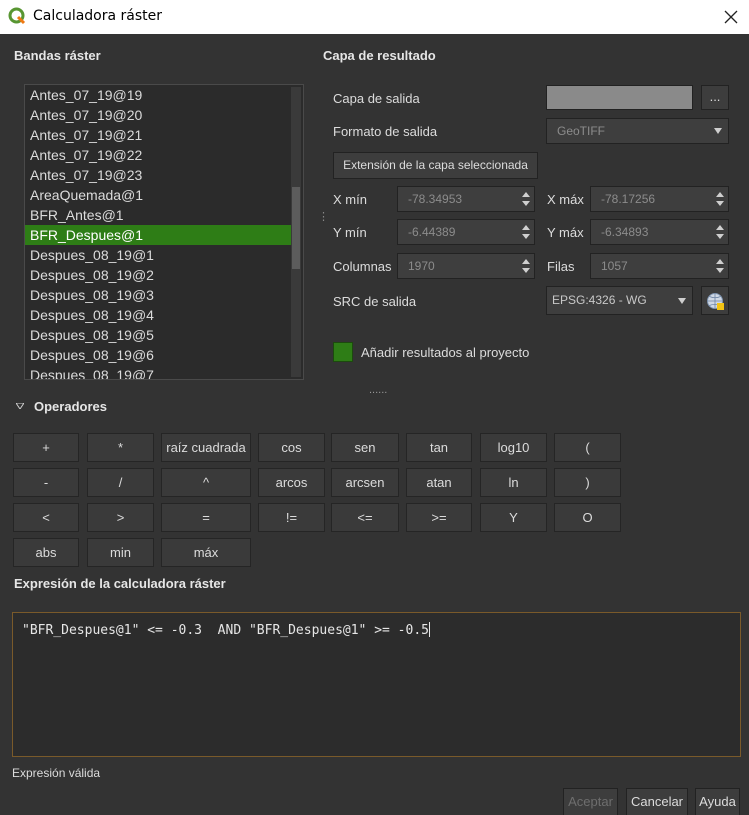 The width and height of the screenshot is (749, 815). Describe the element at coordinates (385, 131) in the screenshot. I see `format-label: Formato de salida` at that location.